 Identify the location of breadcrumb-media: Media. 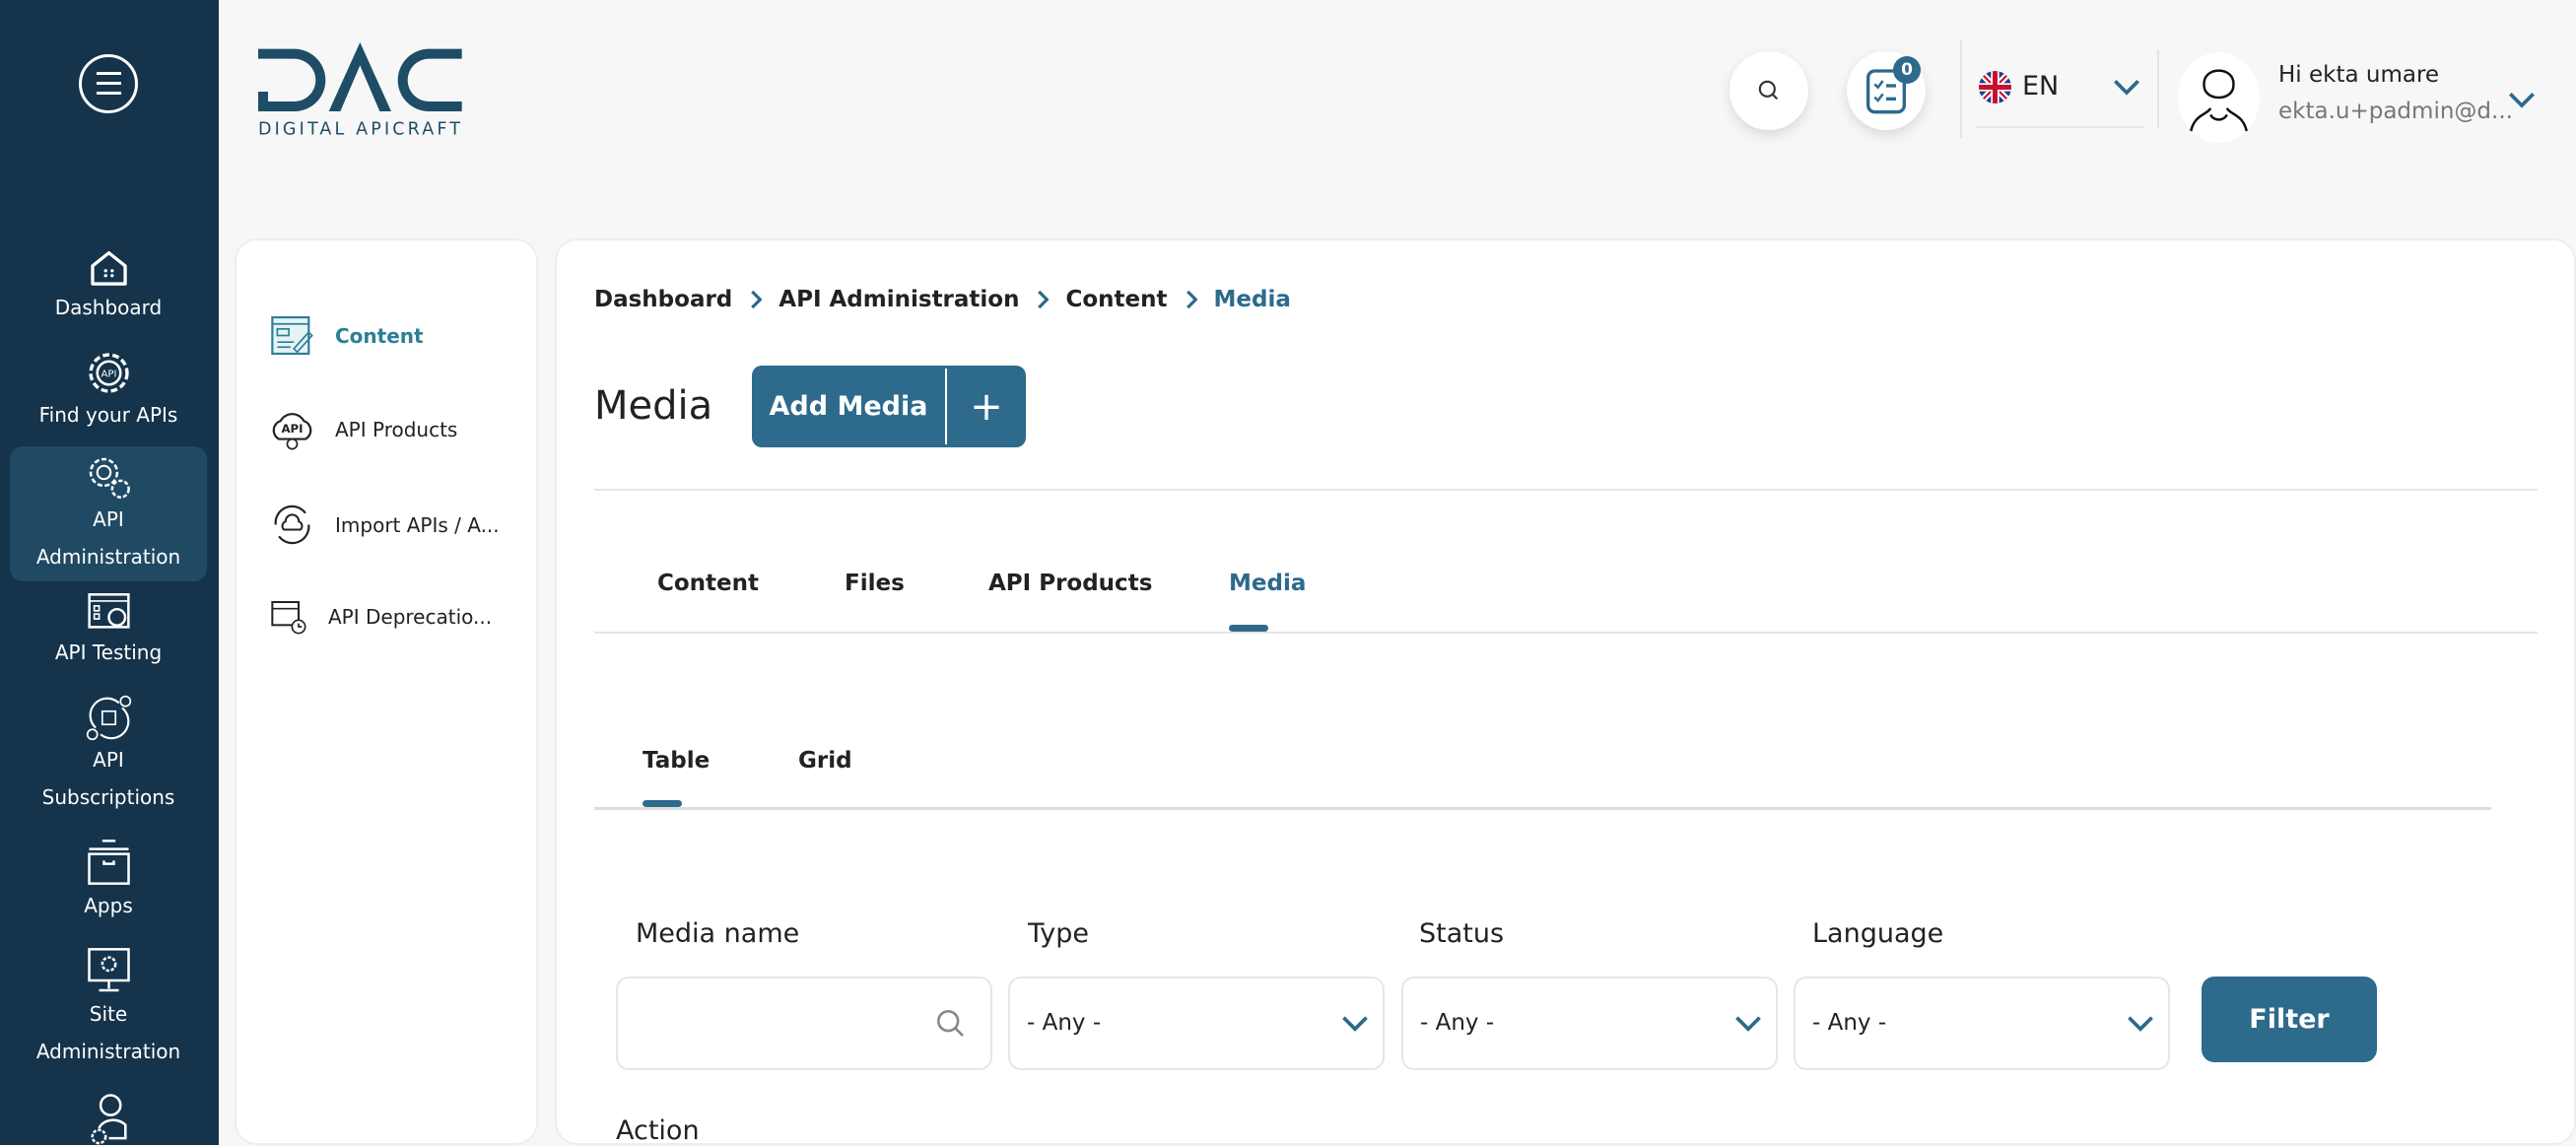
(1252, 299).